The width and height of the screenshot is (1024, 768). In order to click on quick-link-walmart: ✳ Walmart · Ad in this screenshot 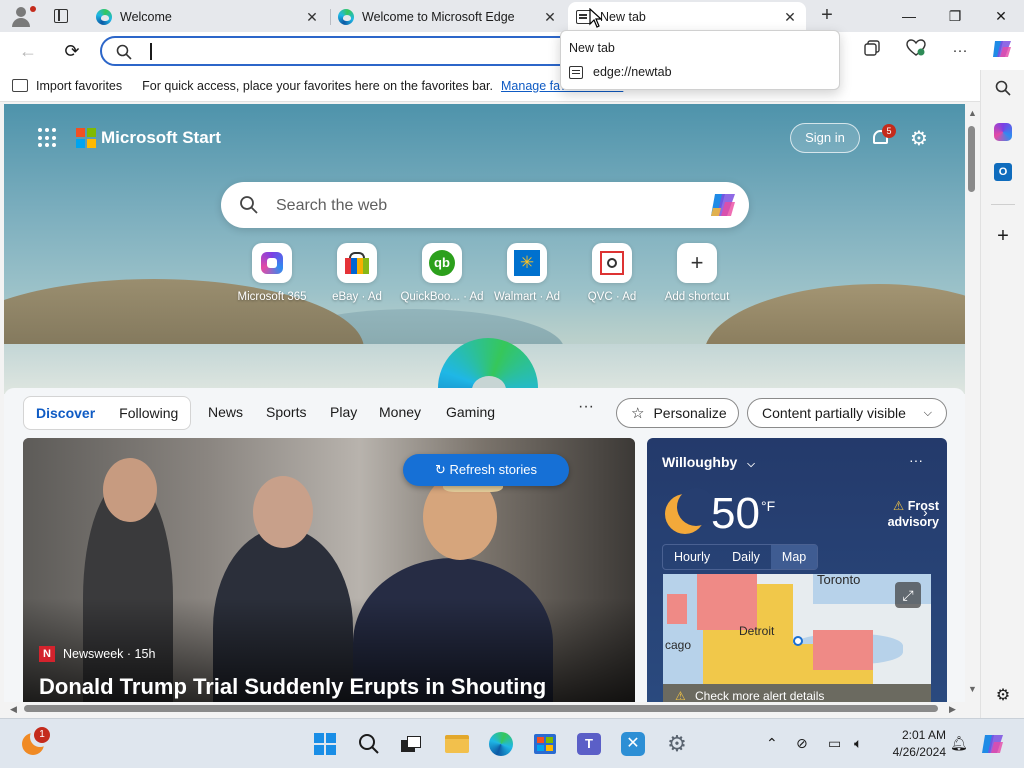, I will do `click(527, 273)`.